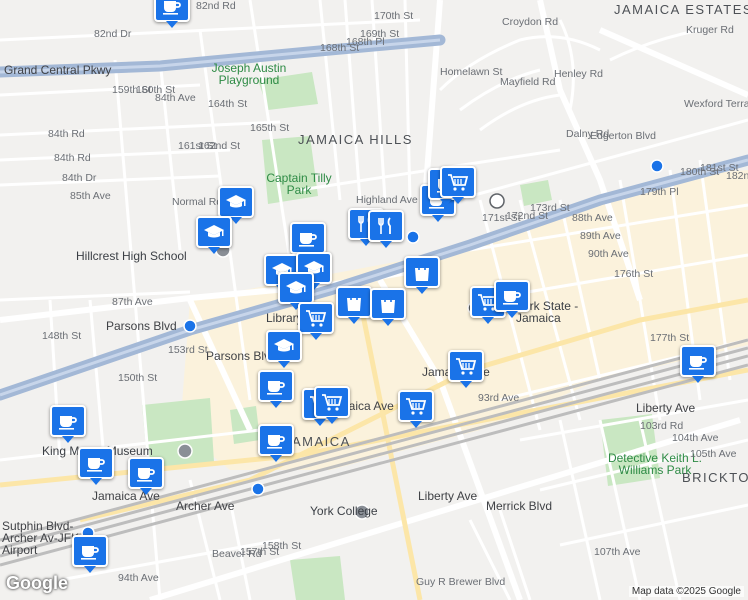  I want to click on road-label: 179th Pl, so click(659, 192).